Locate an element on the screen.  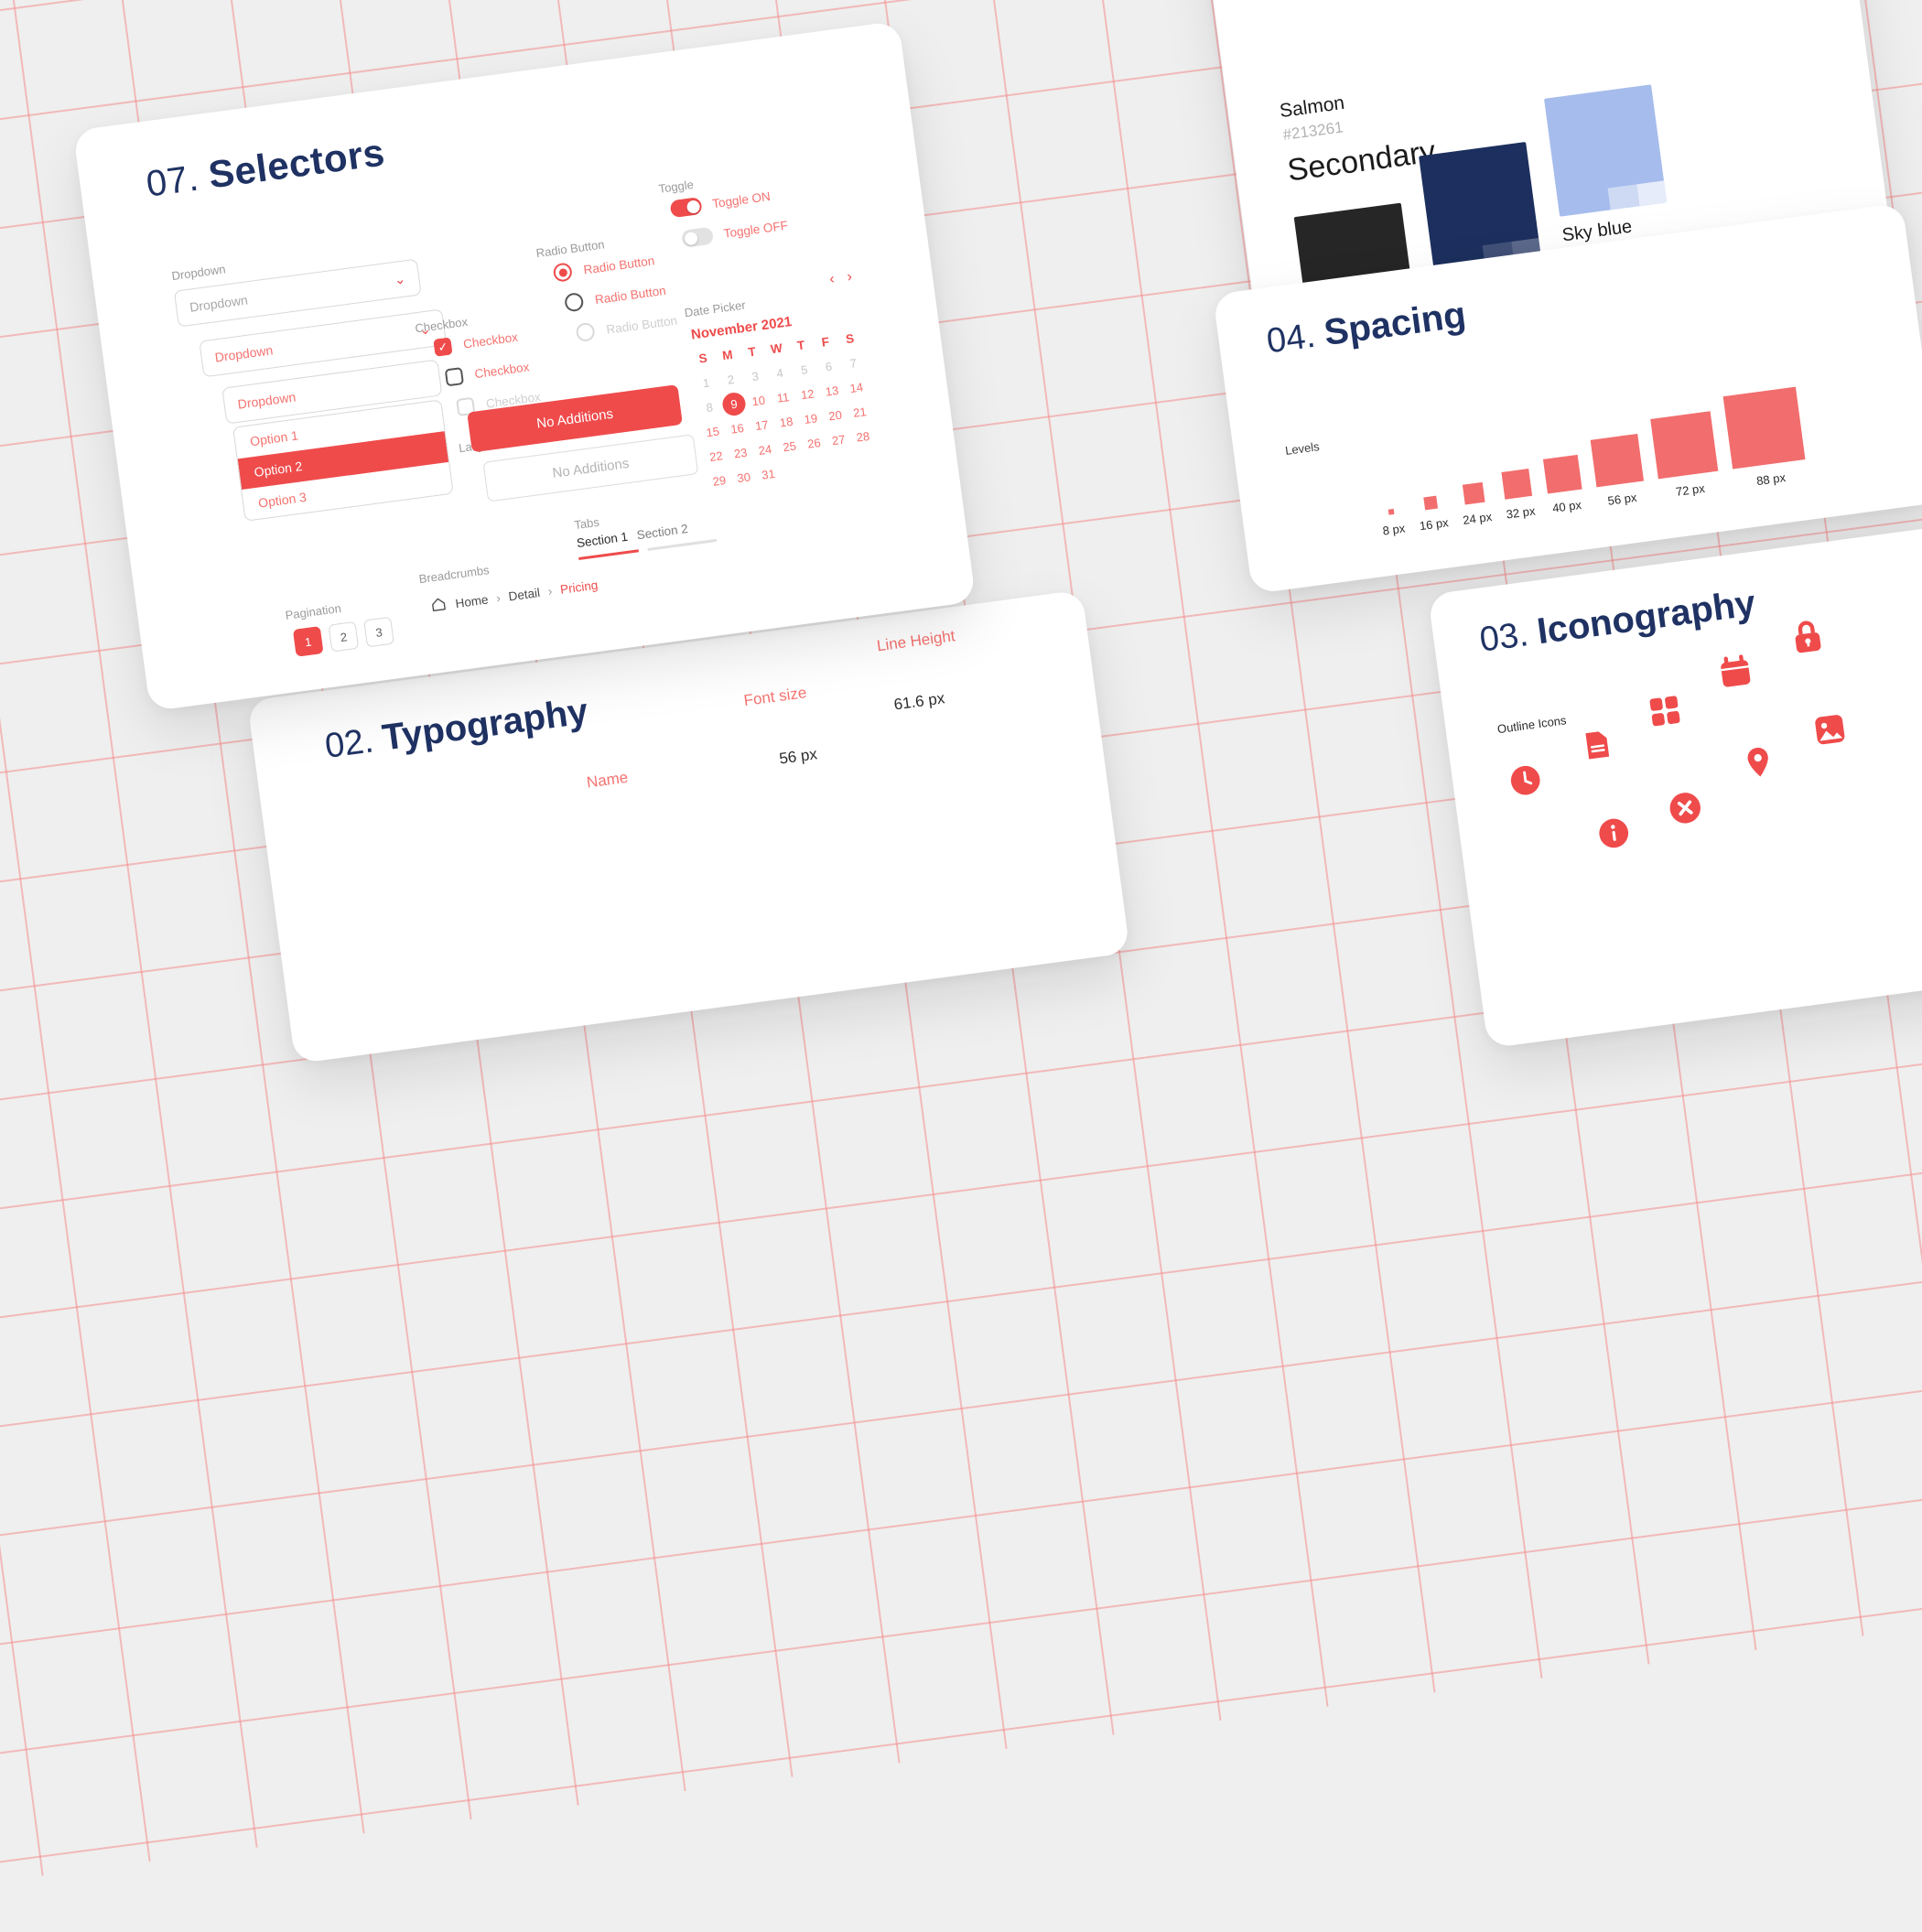
info-icon is located at coordinates (1614, 836).